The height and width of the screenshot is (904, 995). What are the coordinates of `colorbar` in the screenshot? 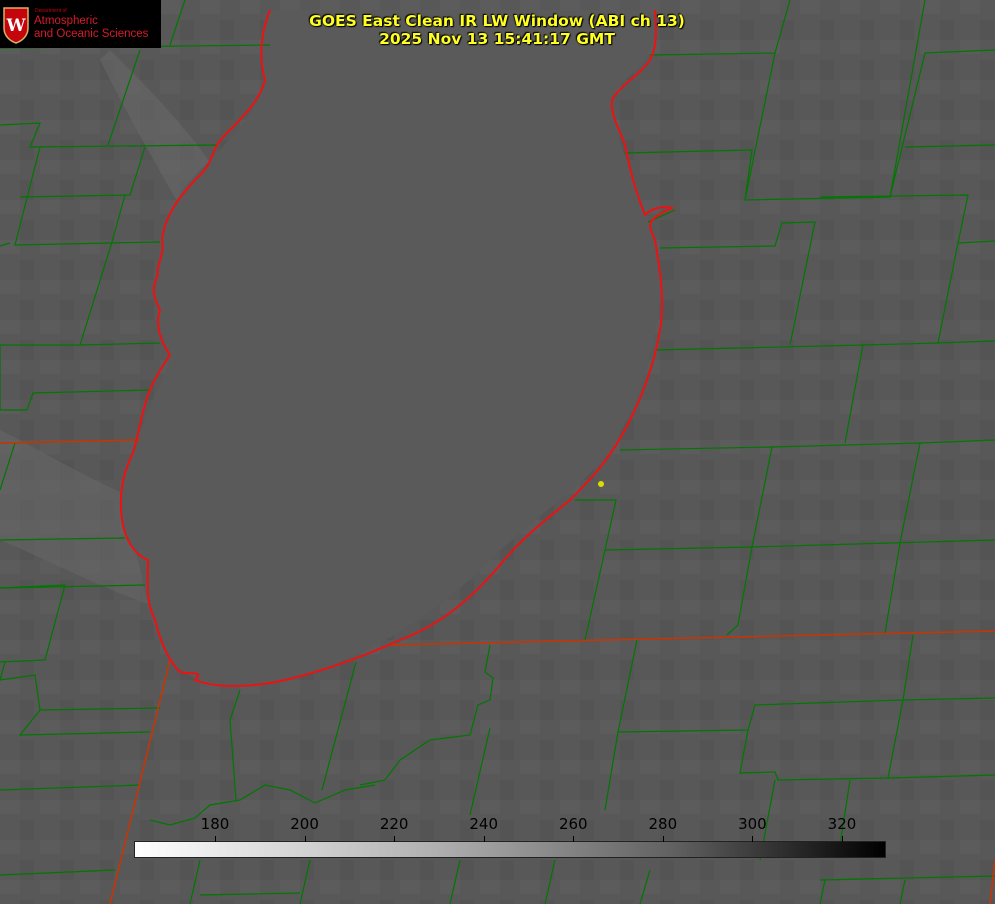 It's located at (510, 849).